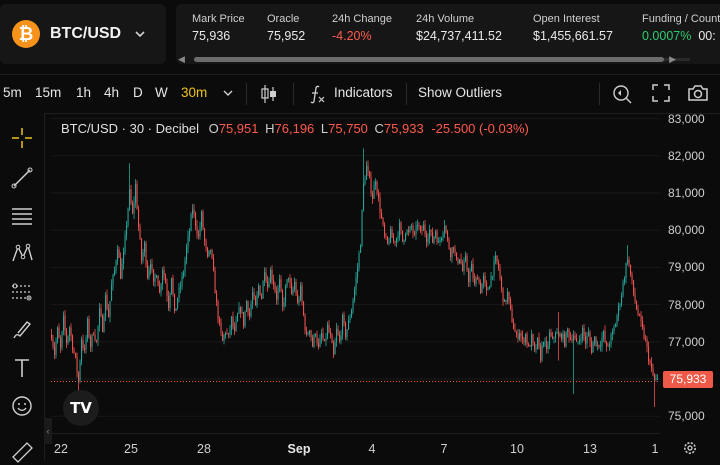 The width and height of the screenshot is (720, 465). What do you see at coordinates (316, 94) in the screenshot?
I see `function-icon` at bounding box center [316, 94].